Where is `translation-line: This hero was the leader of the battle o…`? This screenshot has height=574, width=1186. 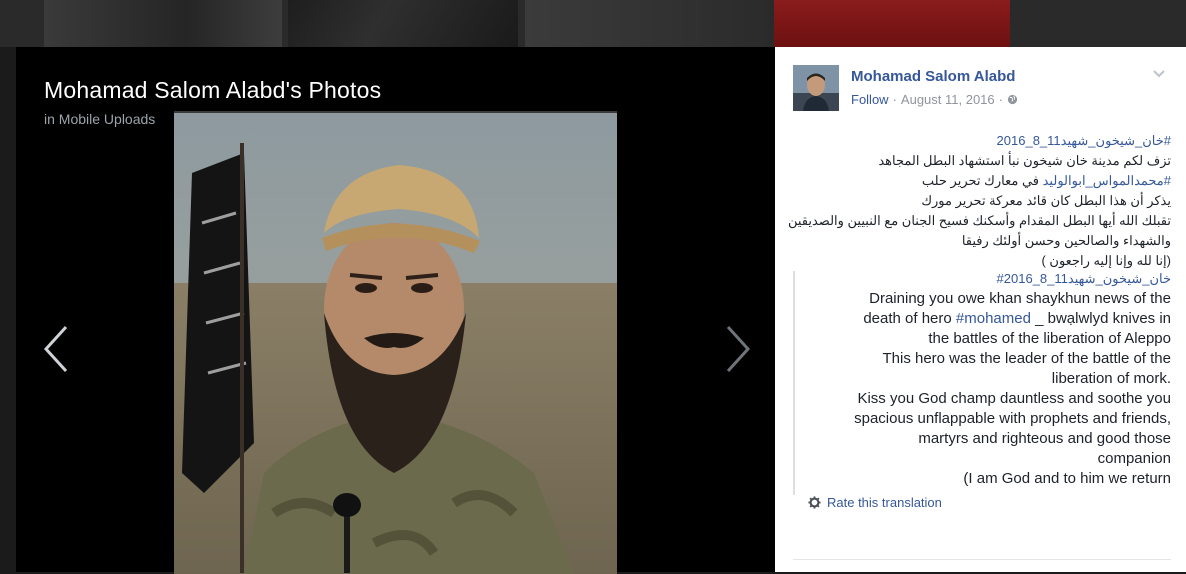
translation-line: This hero was the leader of the battle o… is located at coordinates (1026, 358).